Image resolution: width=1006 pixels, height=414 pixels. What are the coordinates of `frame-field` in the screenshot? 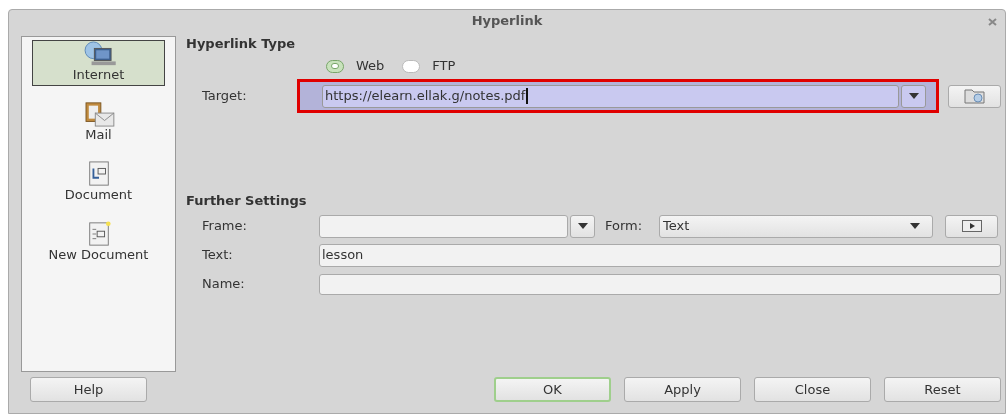 It's located at (443, 226).